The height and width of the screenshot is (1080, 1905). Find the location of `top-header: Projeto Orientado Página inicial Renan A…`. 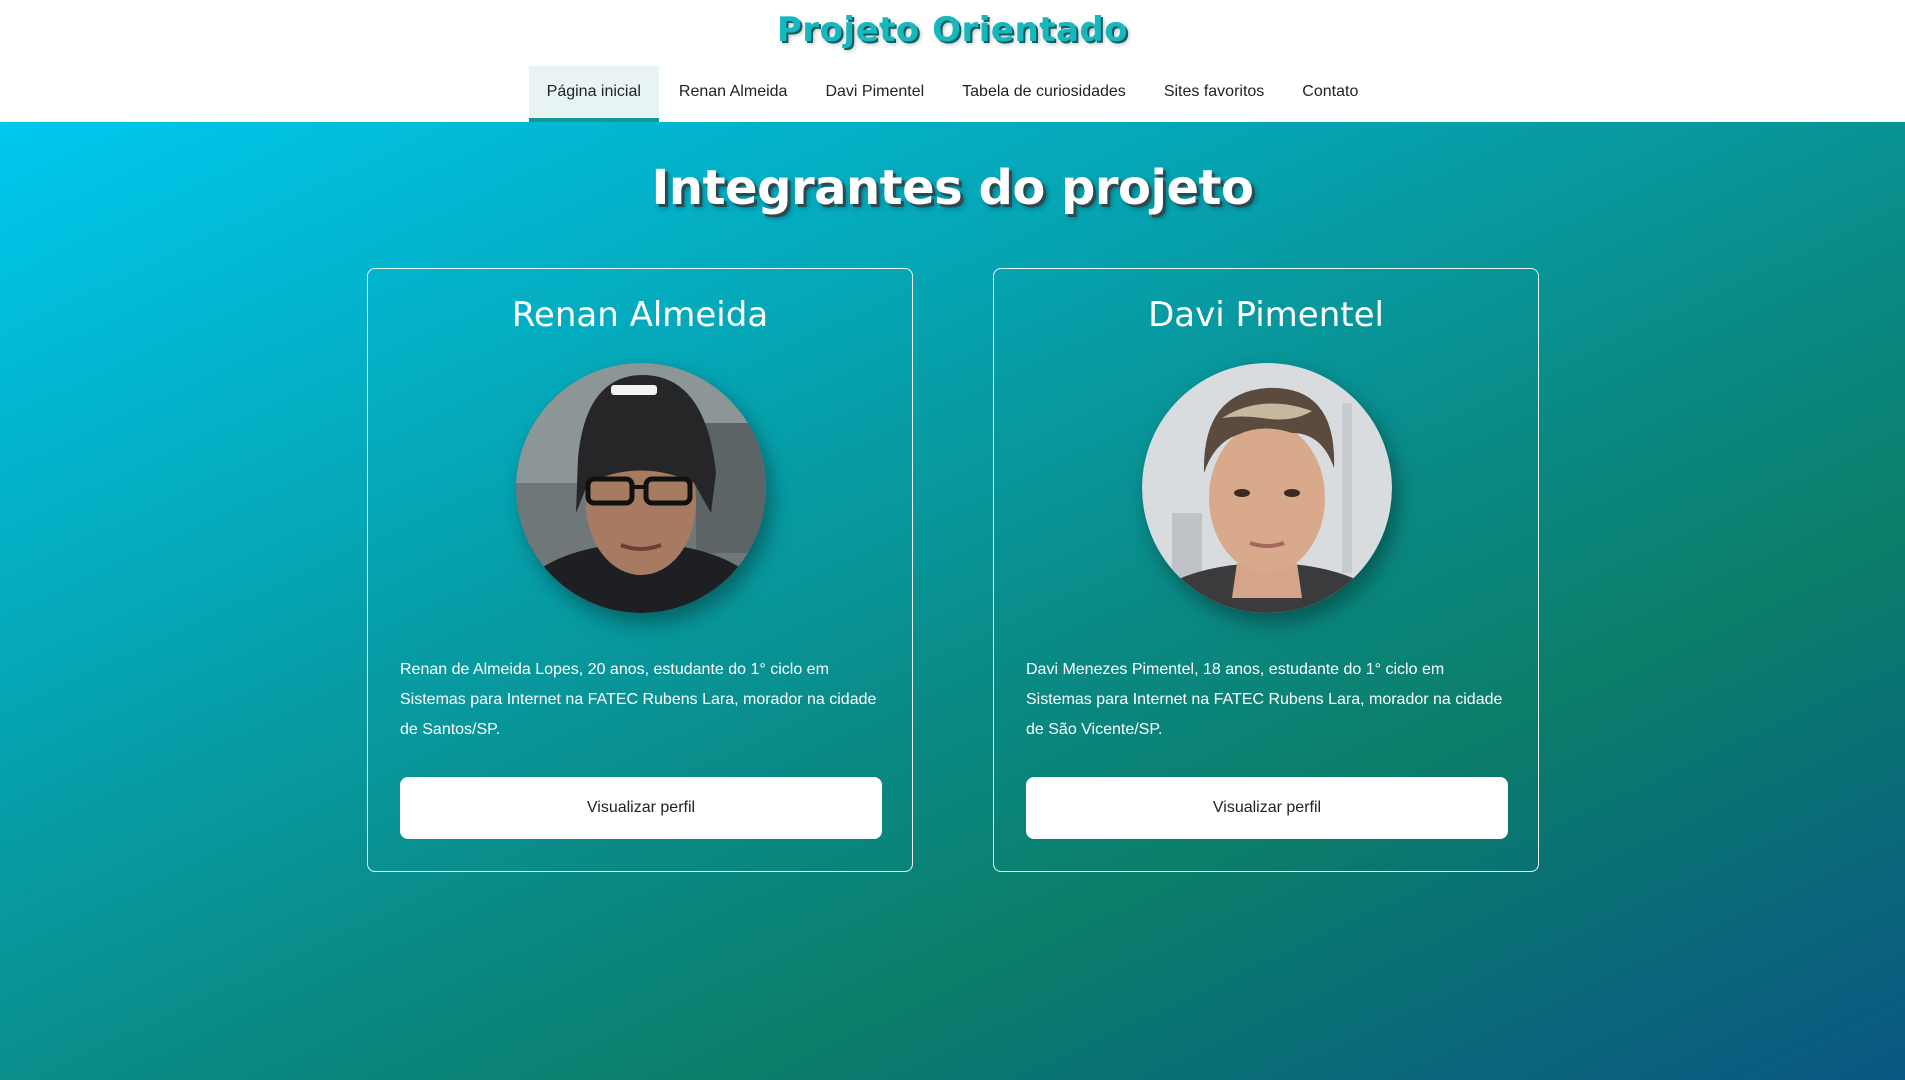

top-header: Projeto Orientado Página inicial Renan A… is located at coordinates (952, 61).